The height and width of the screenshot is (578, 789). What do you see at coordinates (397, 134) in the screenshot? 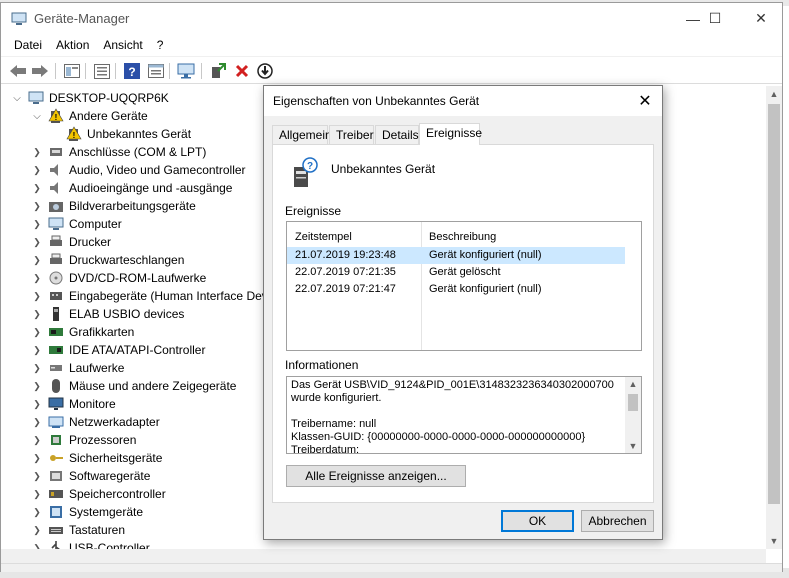
I see `tab-details: Details` at bounding box center [397, 134].